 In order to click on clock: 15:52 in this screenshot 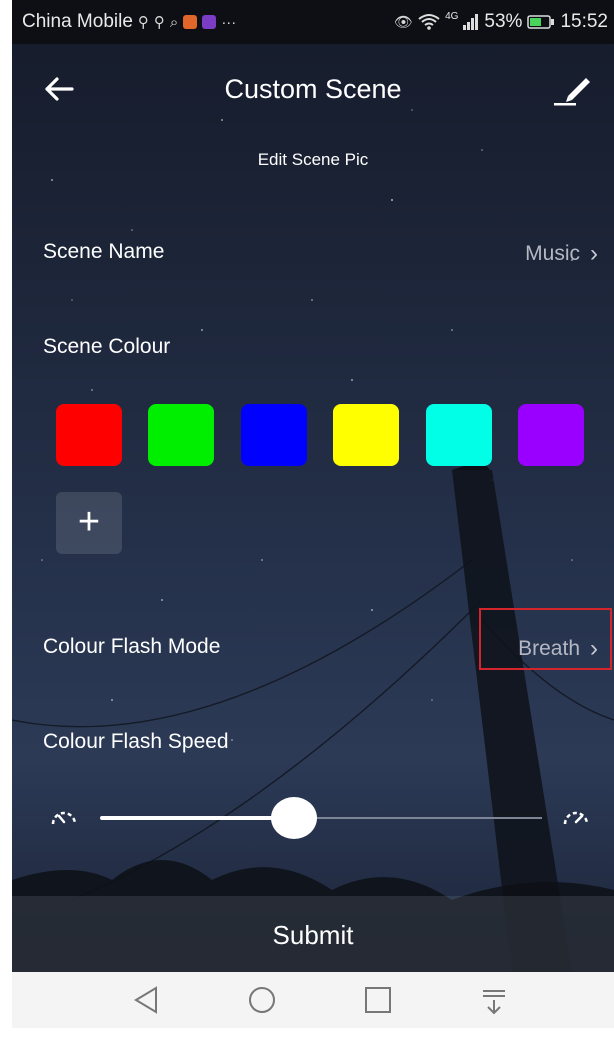, I will do `click(584, 21)`.